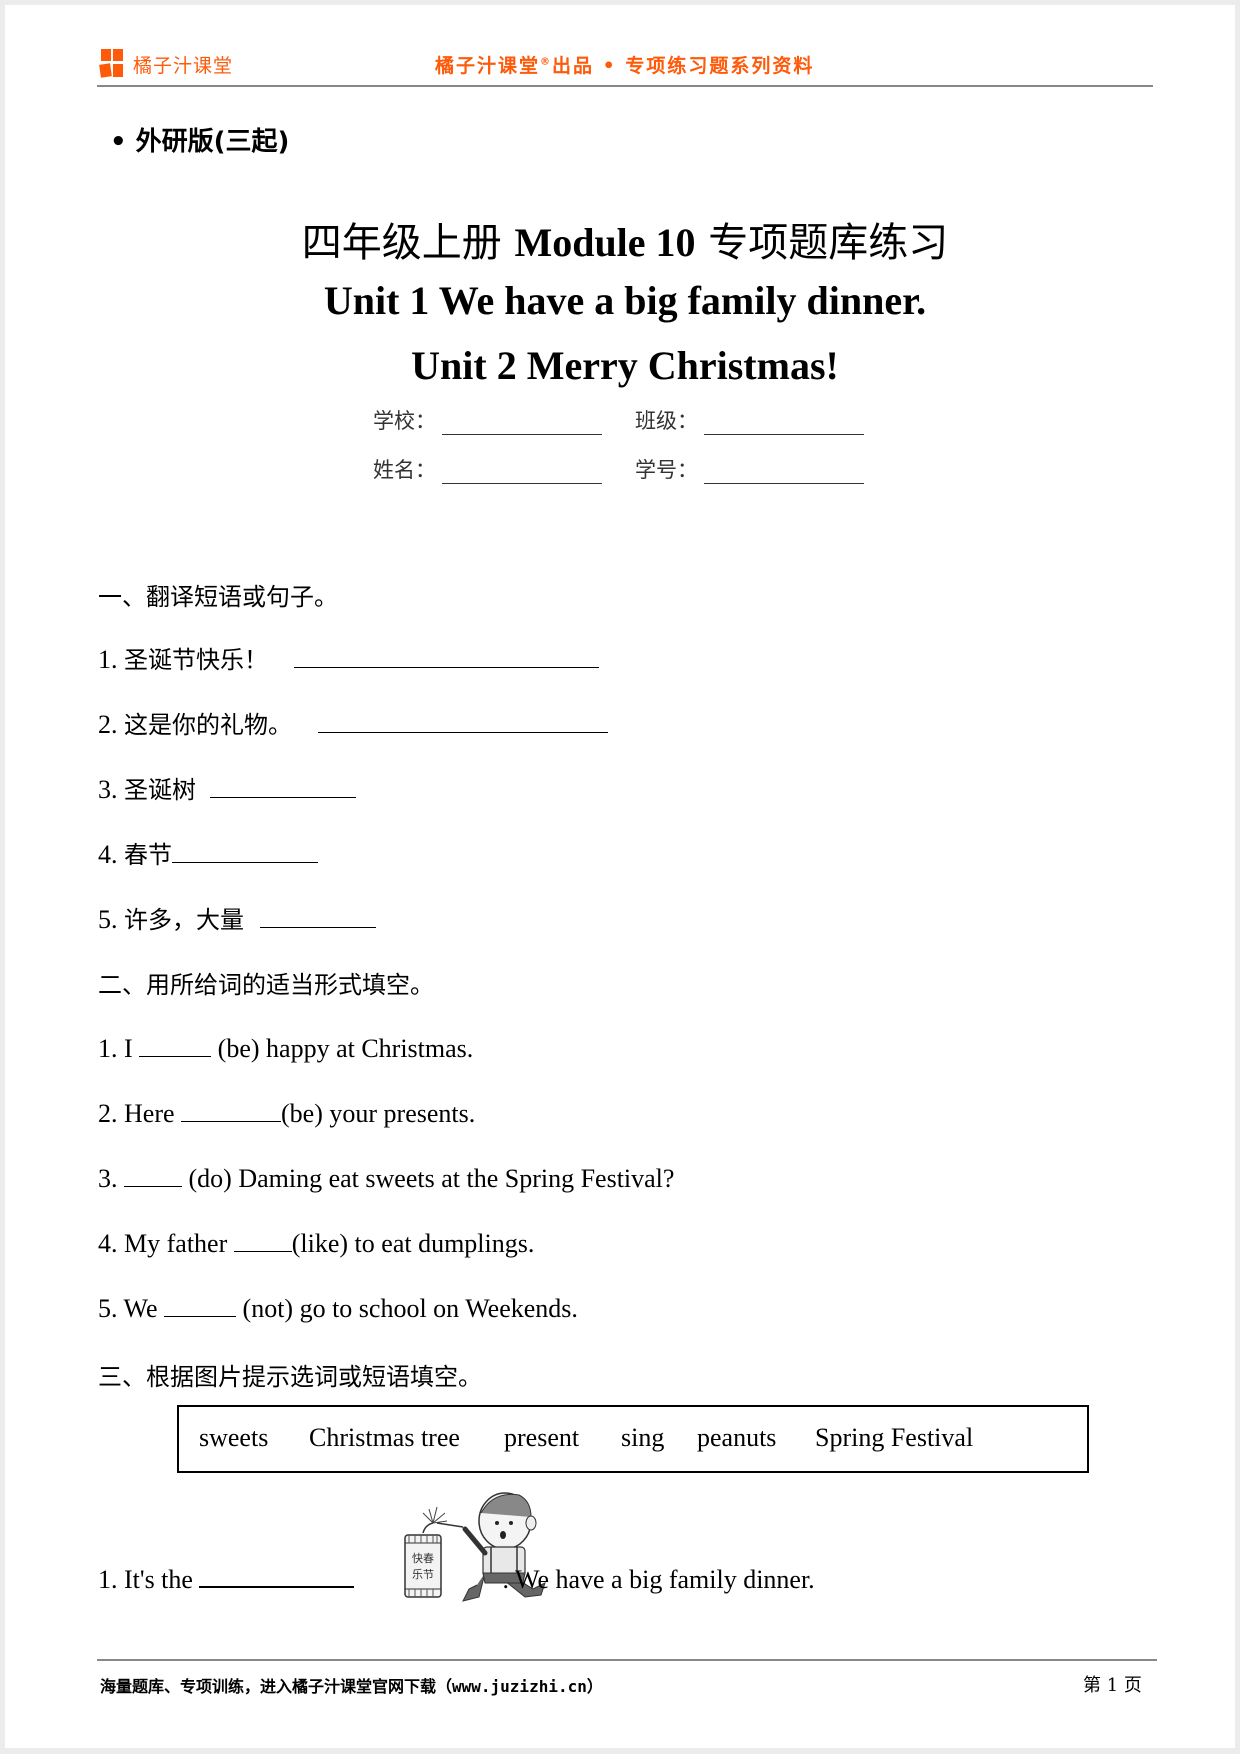 The height and width of the screenshot is (1754, 1240). What do you see at coordinates (894, 1437) in the screenshot?
I see `word-bank-item: Spring Festival` at bounding box center [894, 1437].